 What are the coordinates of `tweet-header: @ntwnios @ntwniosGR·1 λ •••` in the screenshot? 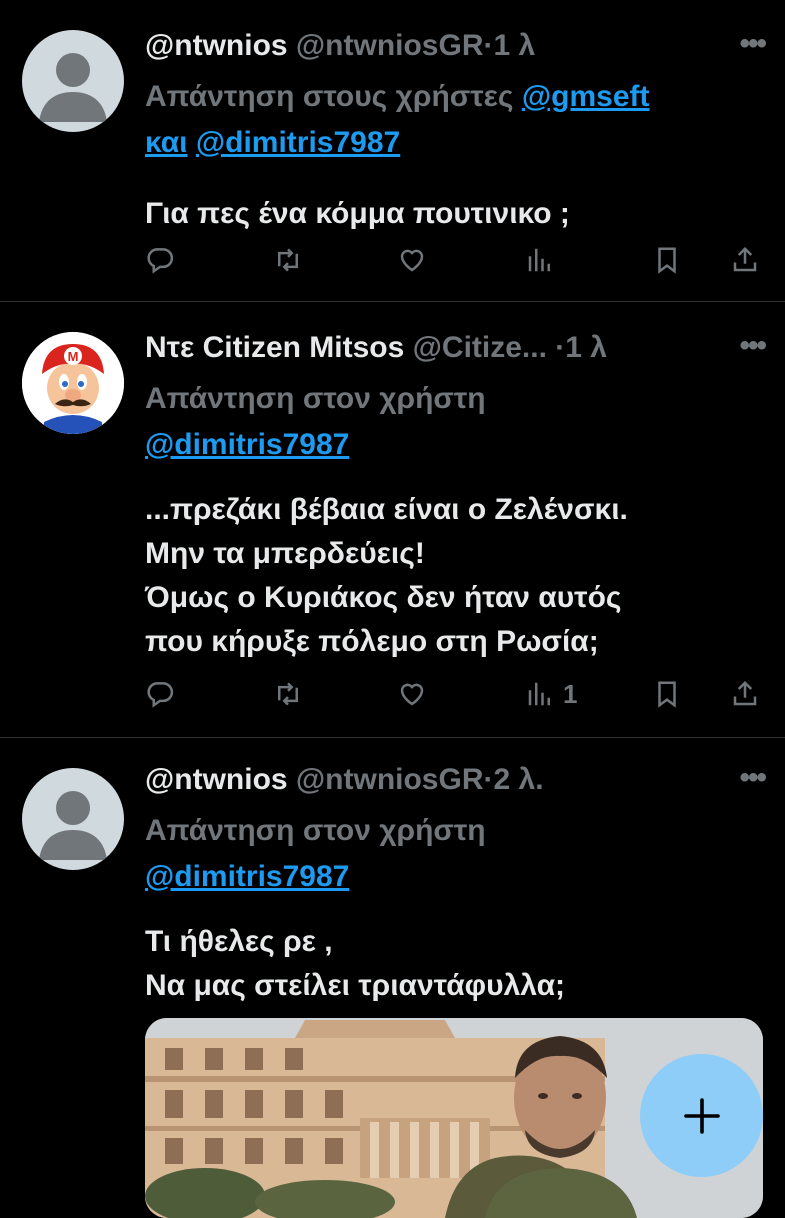 It's located at (456, 45).